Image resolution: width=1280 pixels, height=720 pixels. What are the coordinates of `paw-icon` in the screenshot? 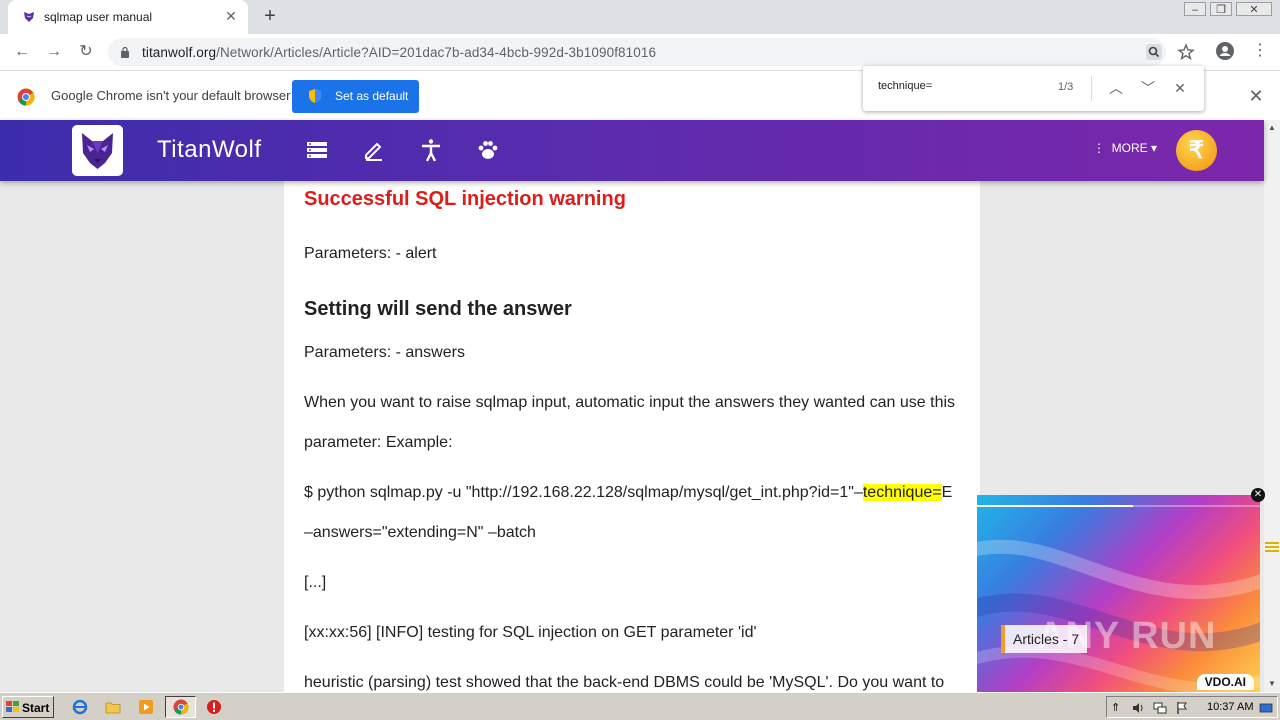 It's located at (488, 150).